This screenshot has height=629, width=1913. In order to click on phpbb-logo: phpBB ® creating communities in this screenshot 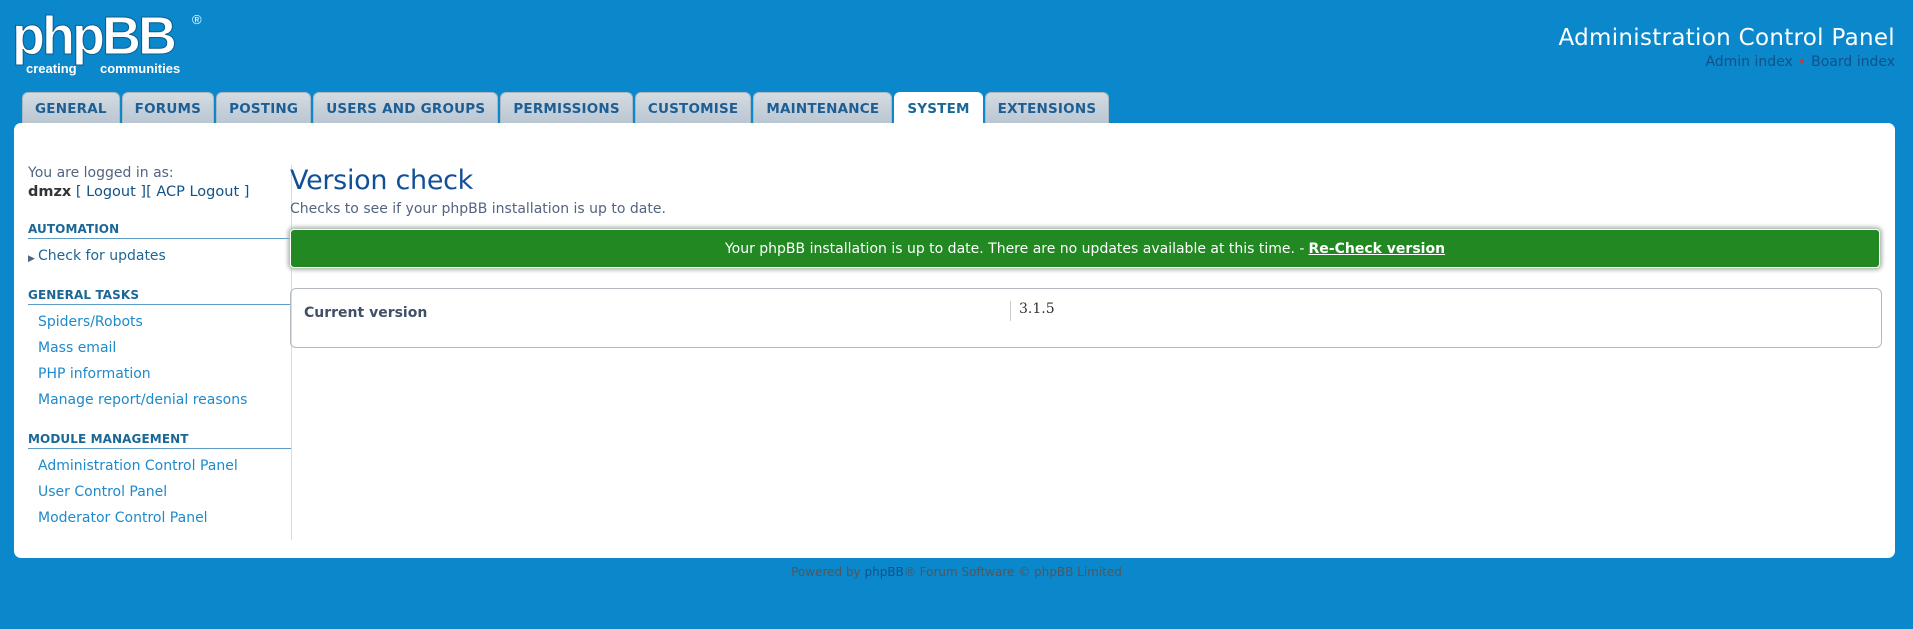, I will do `click(110, 44)`.